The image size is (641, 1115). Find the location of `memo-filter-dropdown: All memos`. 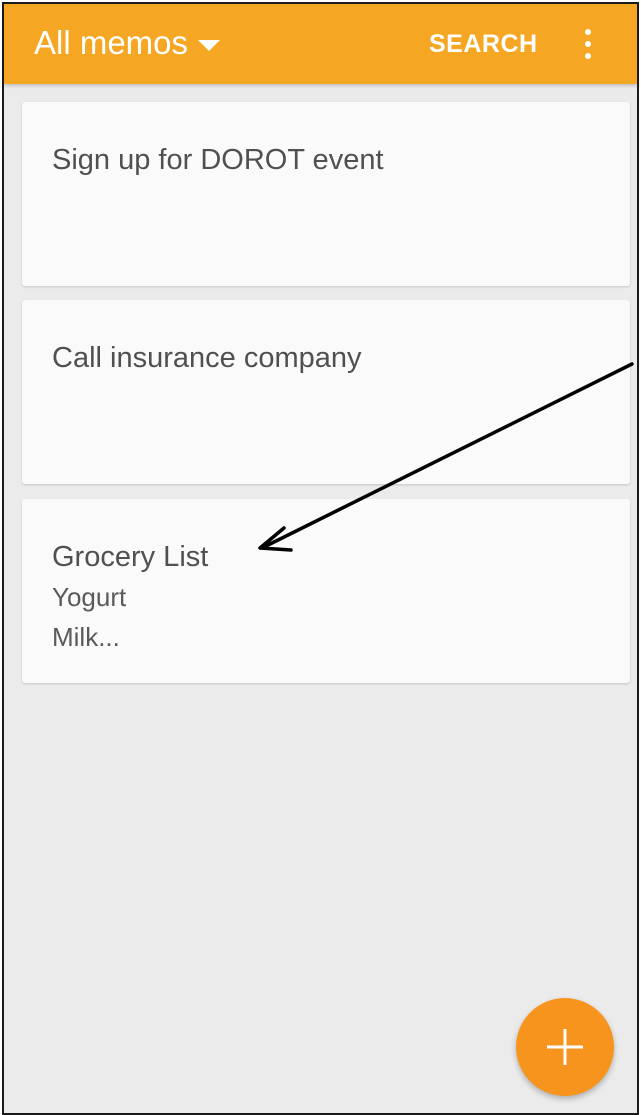

memo-filter-dropdown: All memos is located at coordinates (127, 43).